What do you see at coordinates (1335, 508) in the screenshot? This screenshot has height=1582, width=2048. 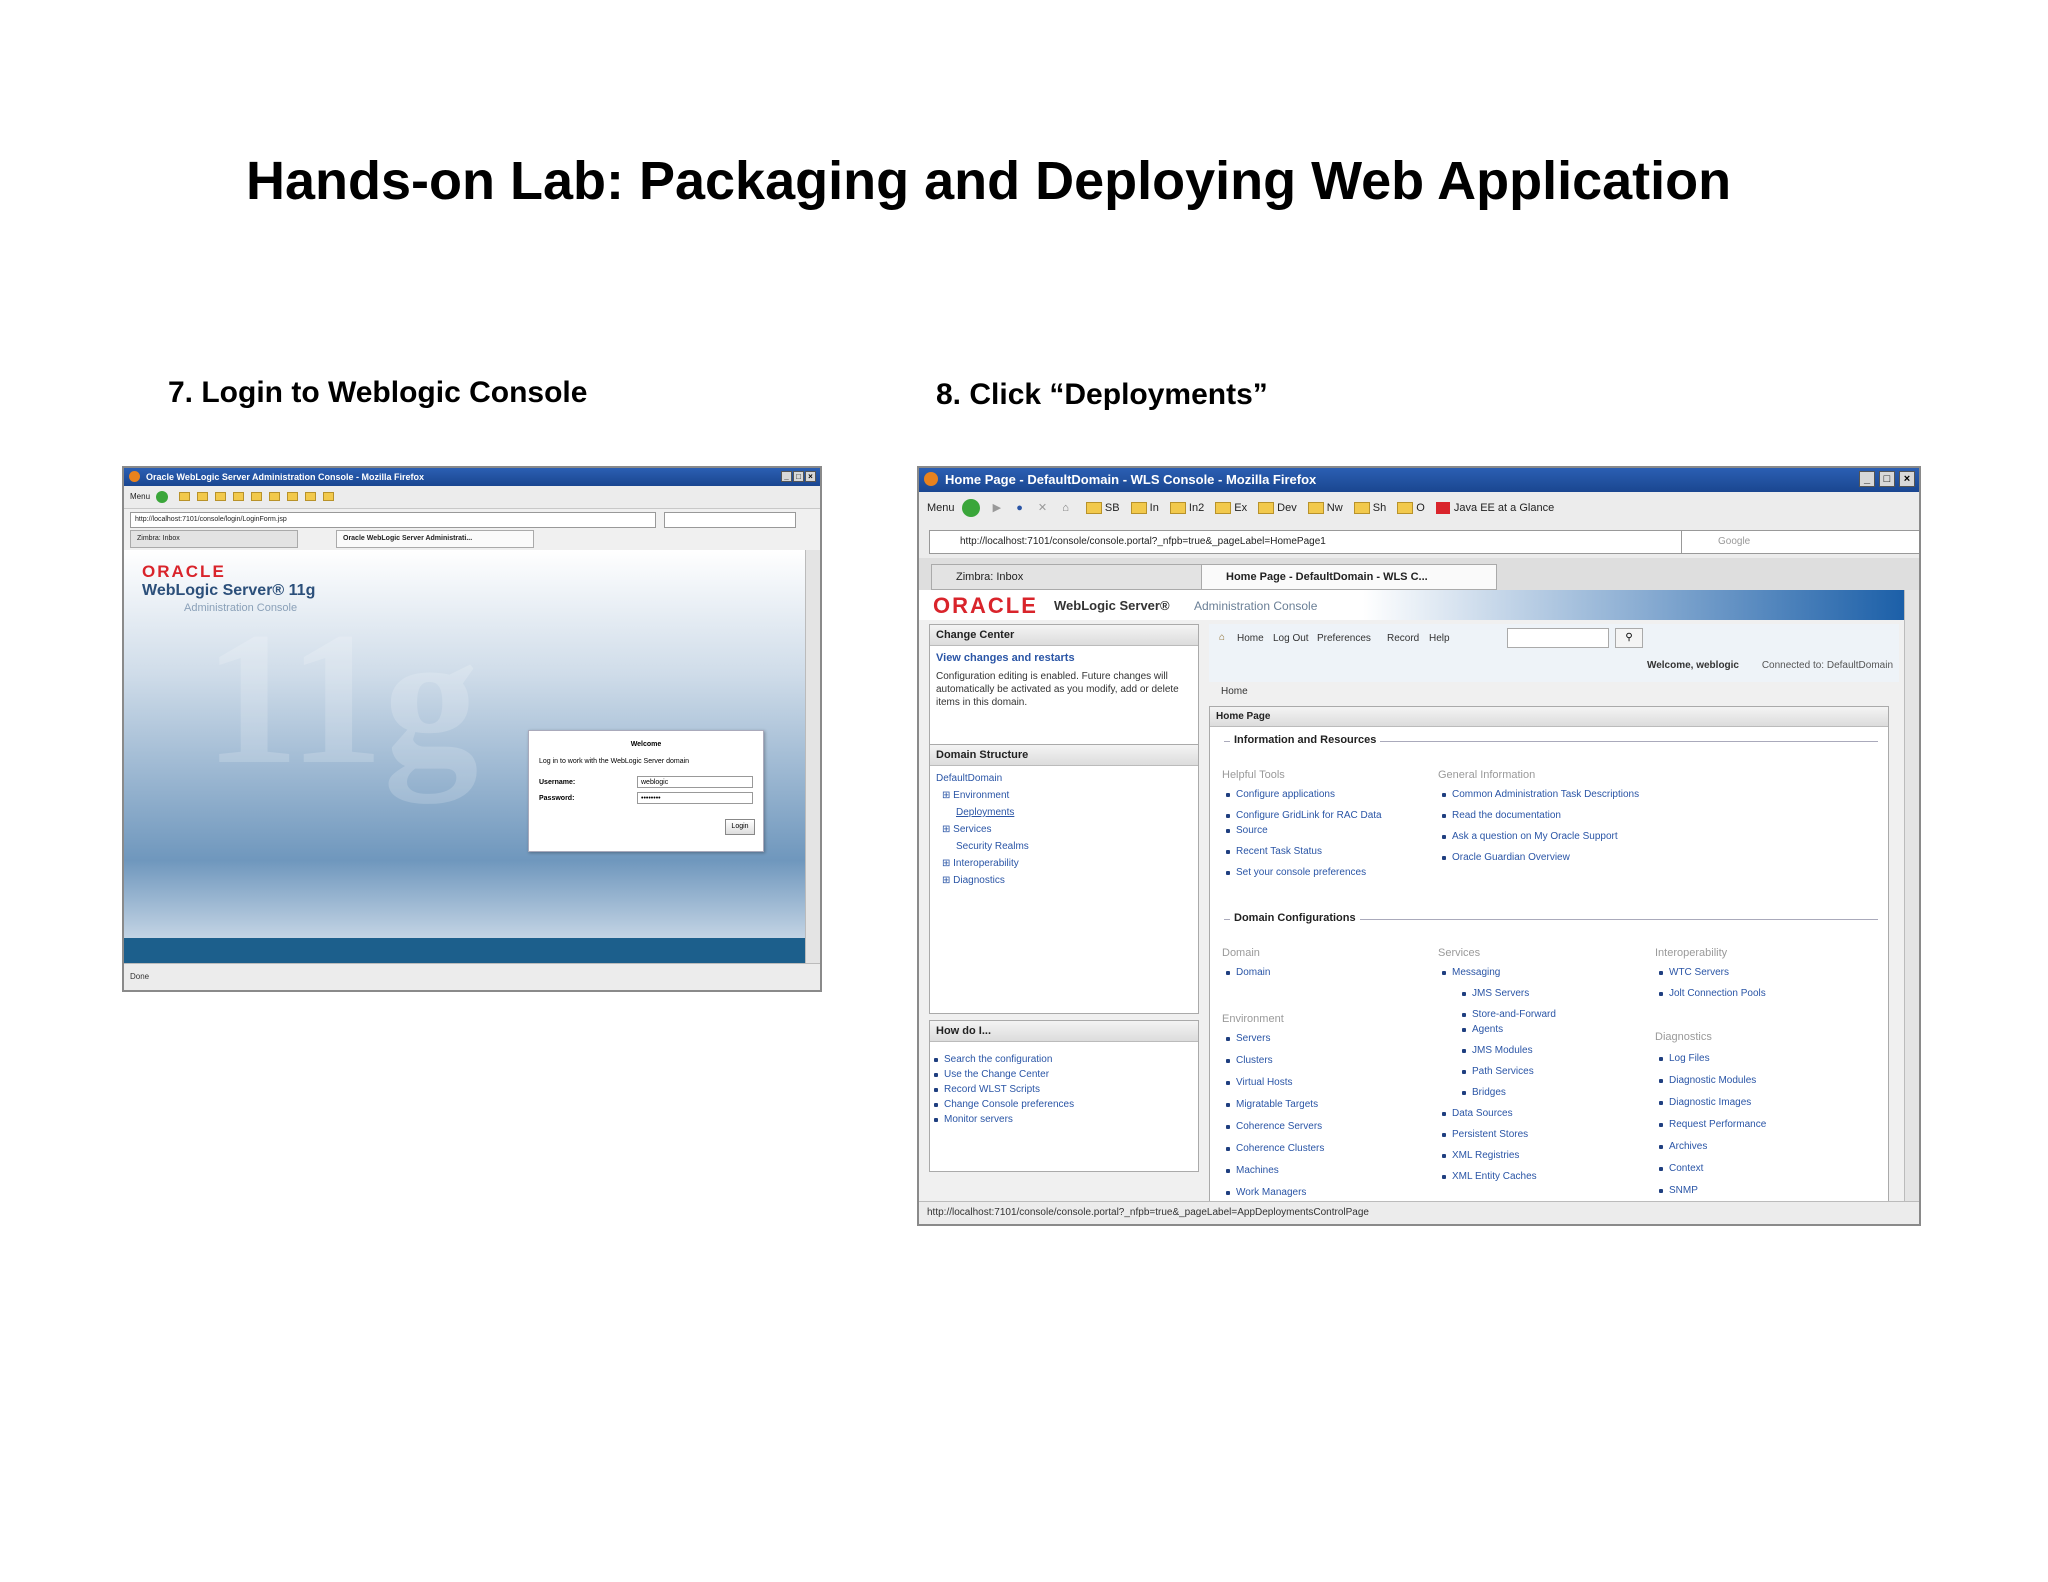 I see `bookmark-nw: Nw` at bounding box center [1335, 508].